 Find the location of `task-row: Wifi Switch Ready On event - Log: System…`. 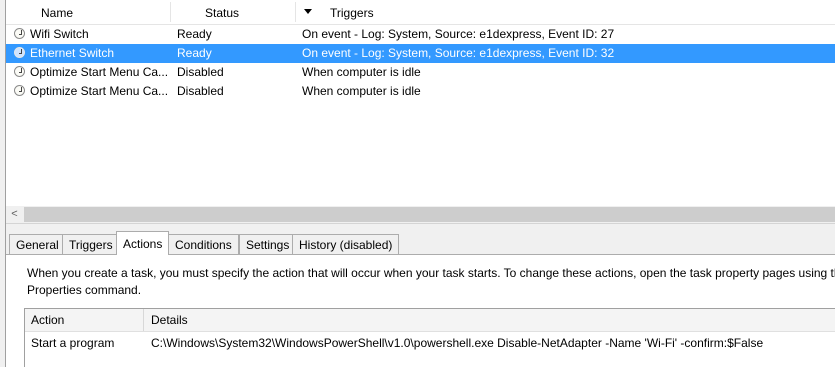

task-row: Wifi Switch Ready On event - Log: System… is located at coordinates (420, 34).